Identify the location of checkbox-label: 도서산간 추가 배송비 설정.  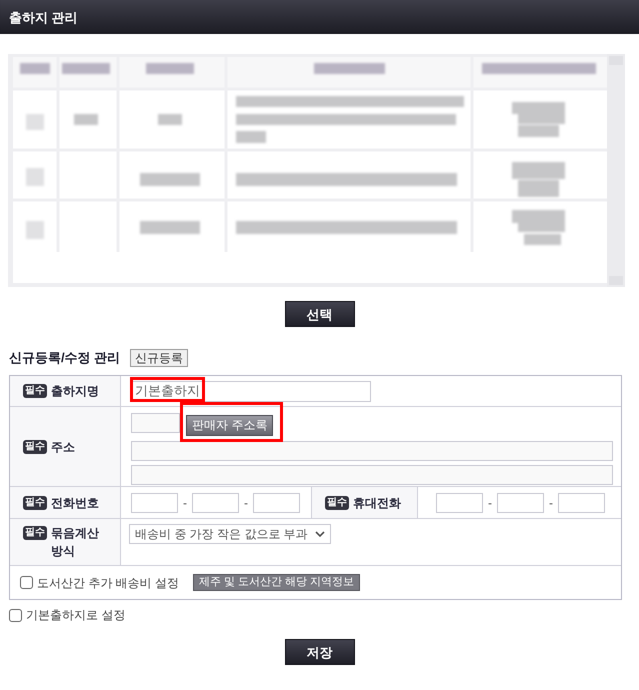
(108, 583).